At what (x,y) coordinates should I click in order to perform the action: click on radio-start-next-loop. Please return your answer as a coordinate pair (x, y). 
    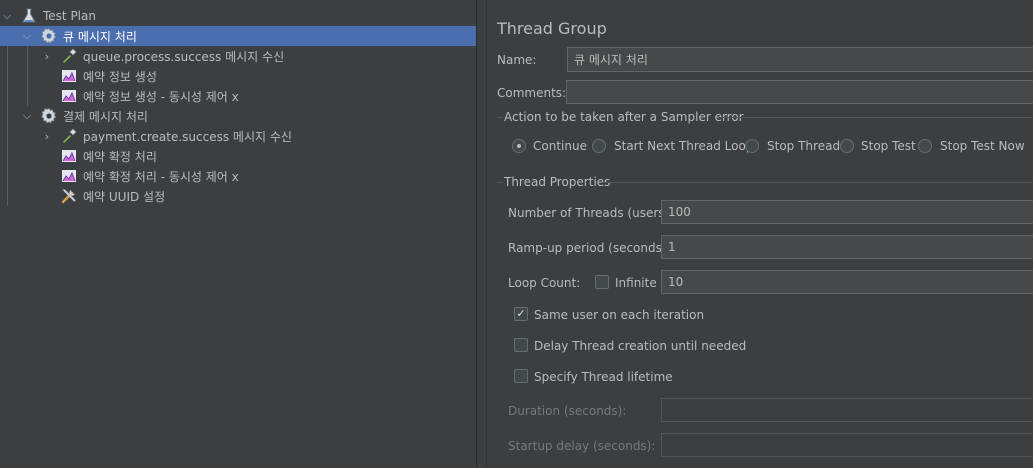
    Looking at the image, I should click on (599, 146).